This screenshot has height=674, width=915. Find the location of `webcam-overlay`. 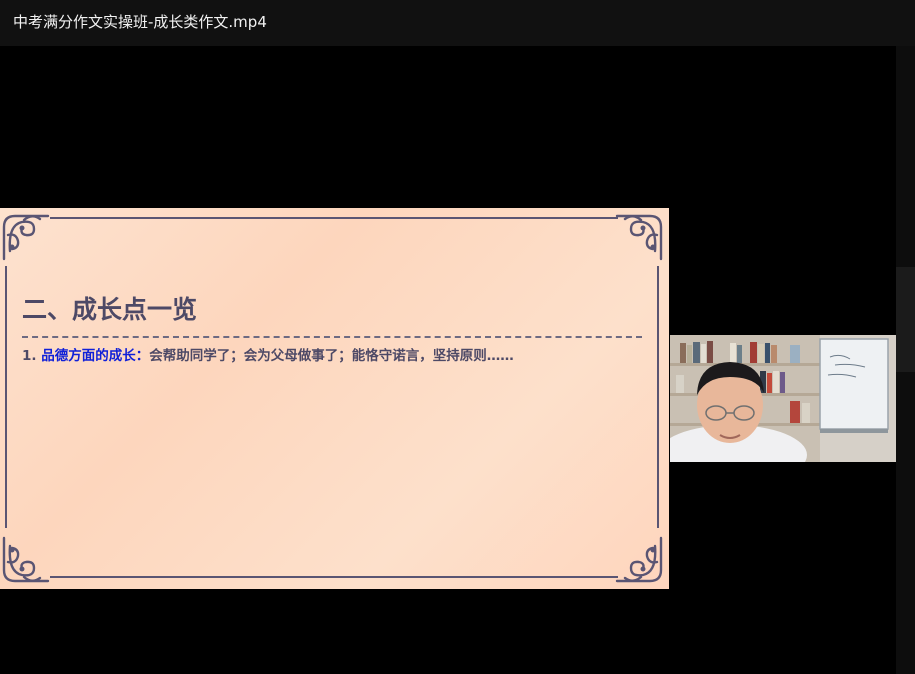

webcam-overlay is located at coordinates (783, 398).